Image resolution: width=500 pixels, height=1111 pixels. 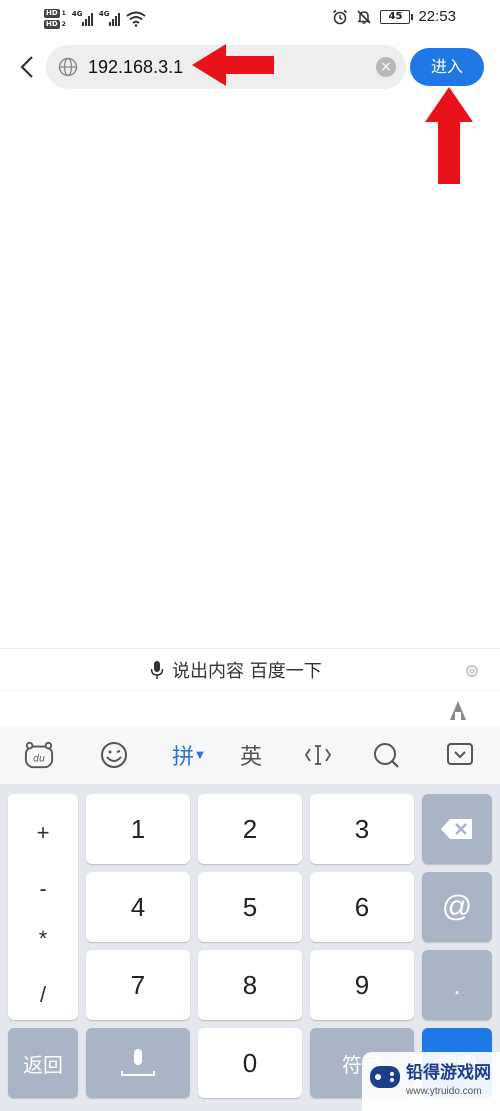 What do you see at coordinates (55, 24) in the screenshot?
I see `hd-indicator-2: HD 2` at bounding box center [55, 24].